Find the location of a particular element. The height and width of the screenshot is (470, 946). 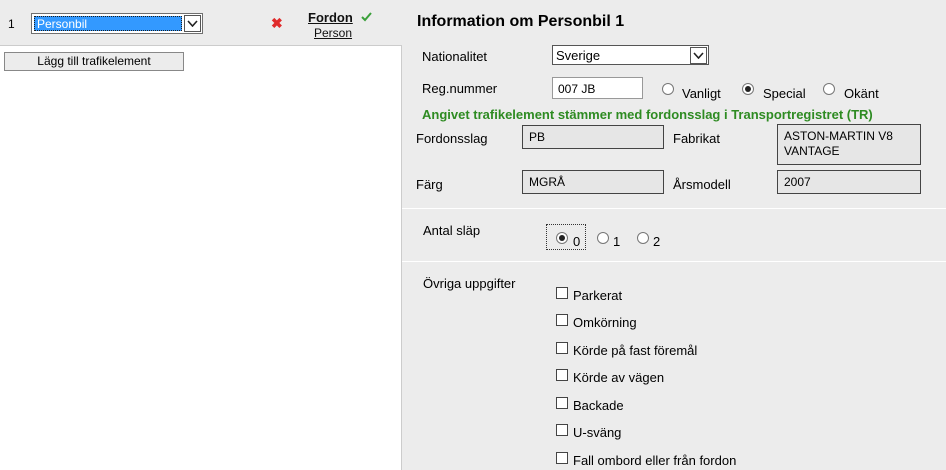

row-number: 1 is located at coordinates (11, 24).